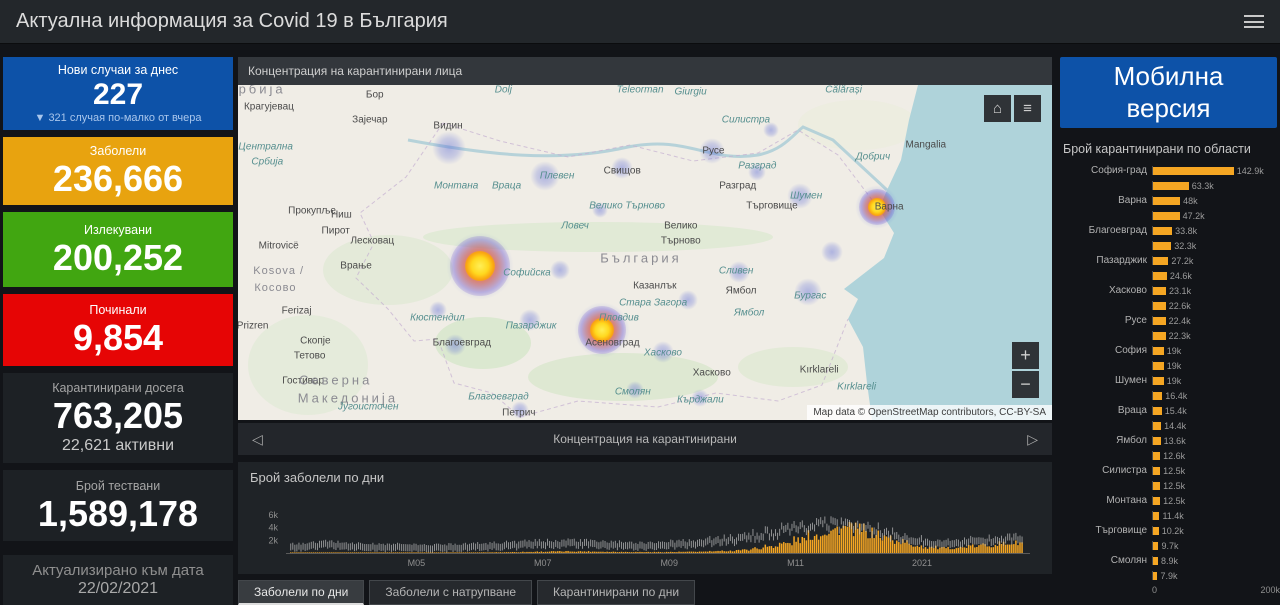 The image size is (1280, 605). What do you see at coordinates (1173, 515) in the screenshot?
I see `region-bar-value: 11.4k` at bounding box center [1173, 515].